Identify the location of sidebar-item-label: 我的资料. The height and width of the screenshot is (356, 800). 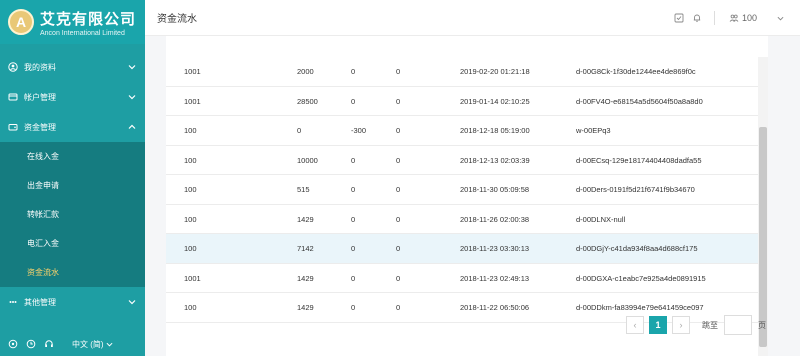
(40, 67).